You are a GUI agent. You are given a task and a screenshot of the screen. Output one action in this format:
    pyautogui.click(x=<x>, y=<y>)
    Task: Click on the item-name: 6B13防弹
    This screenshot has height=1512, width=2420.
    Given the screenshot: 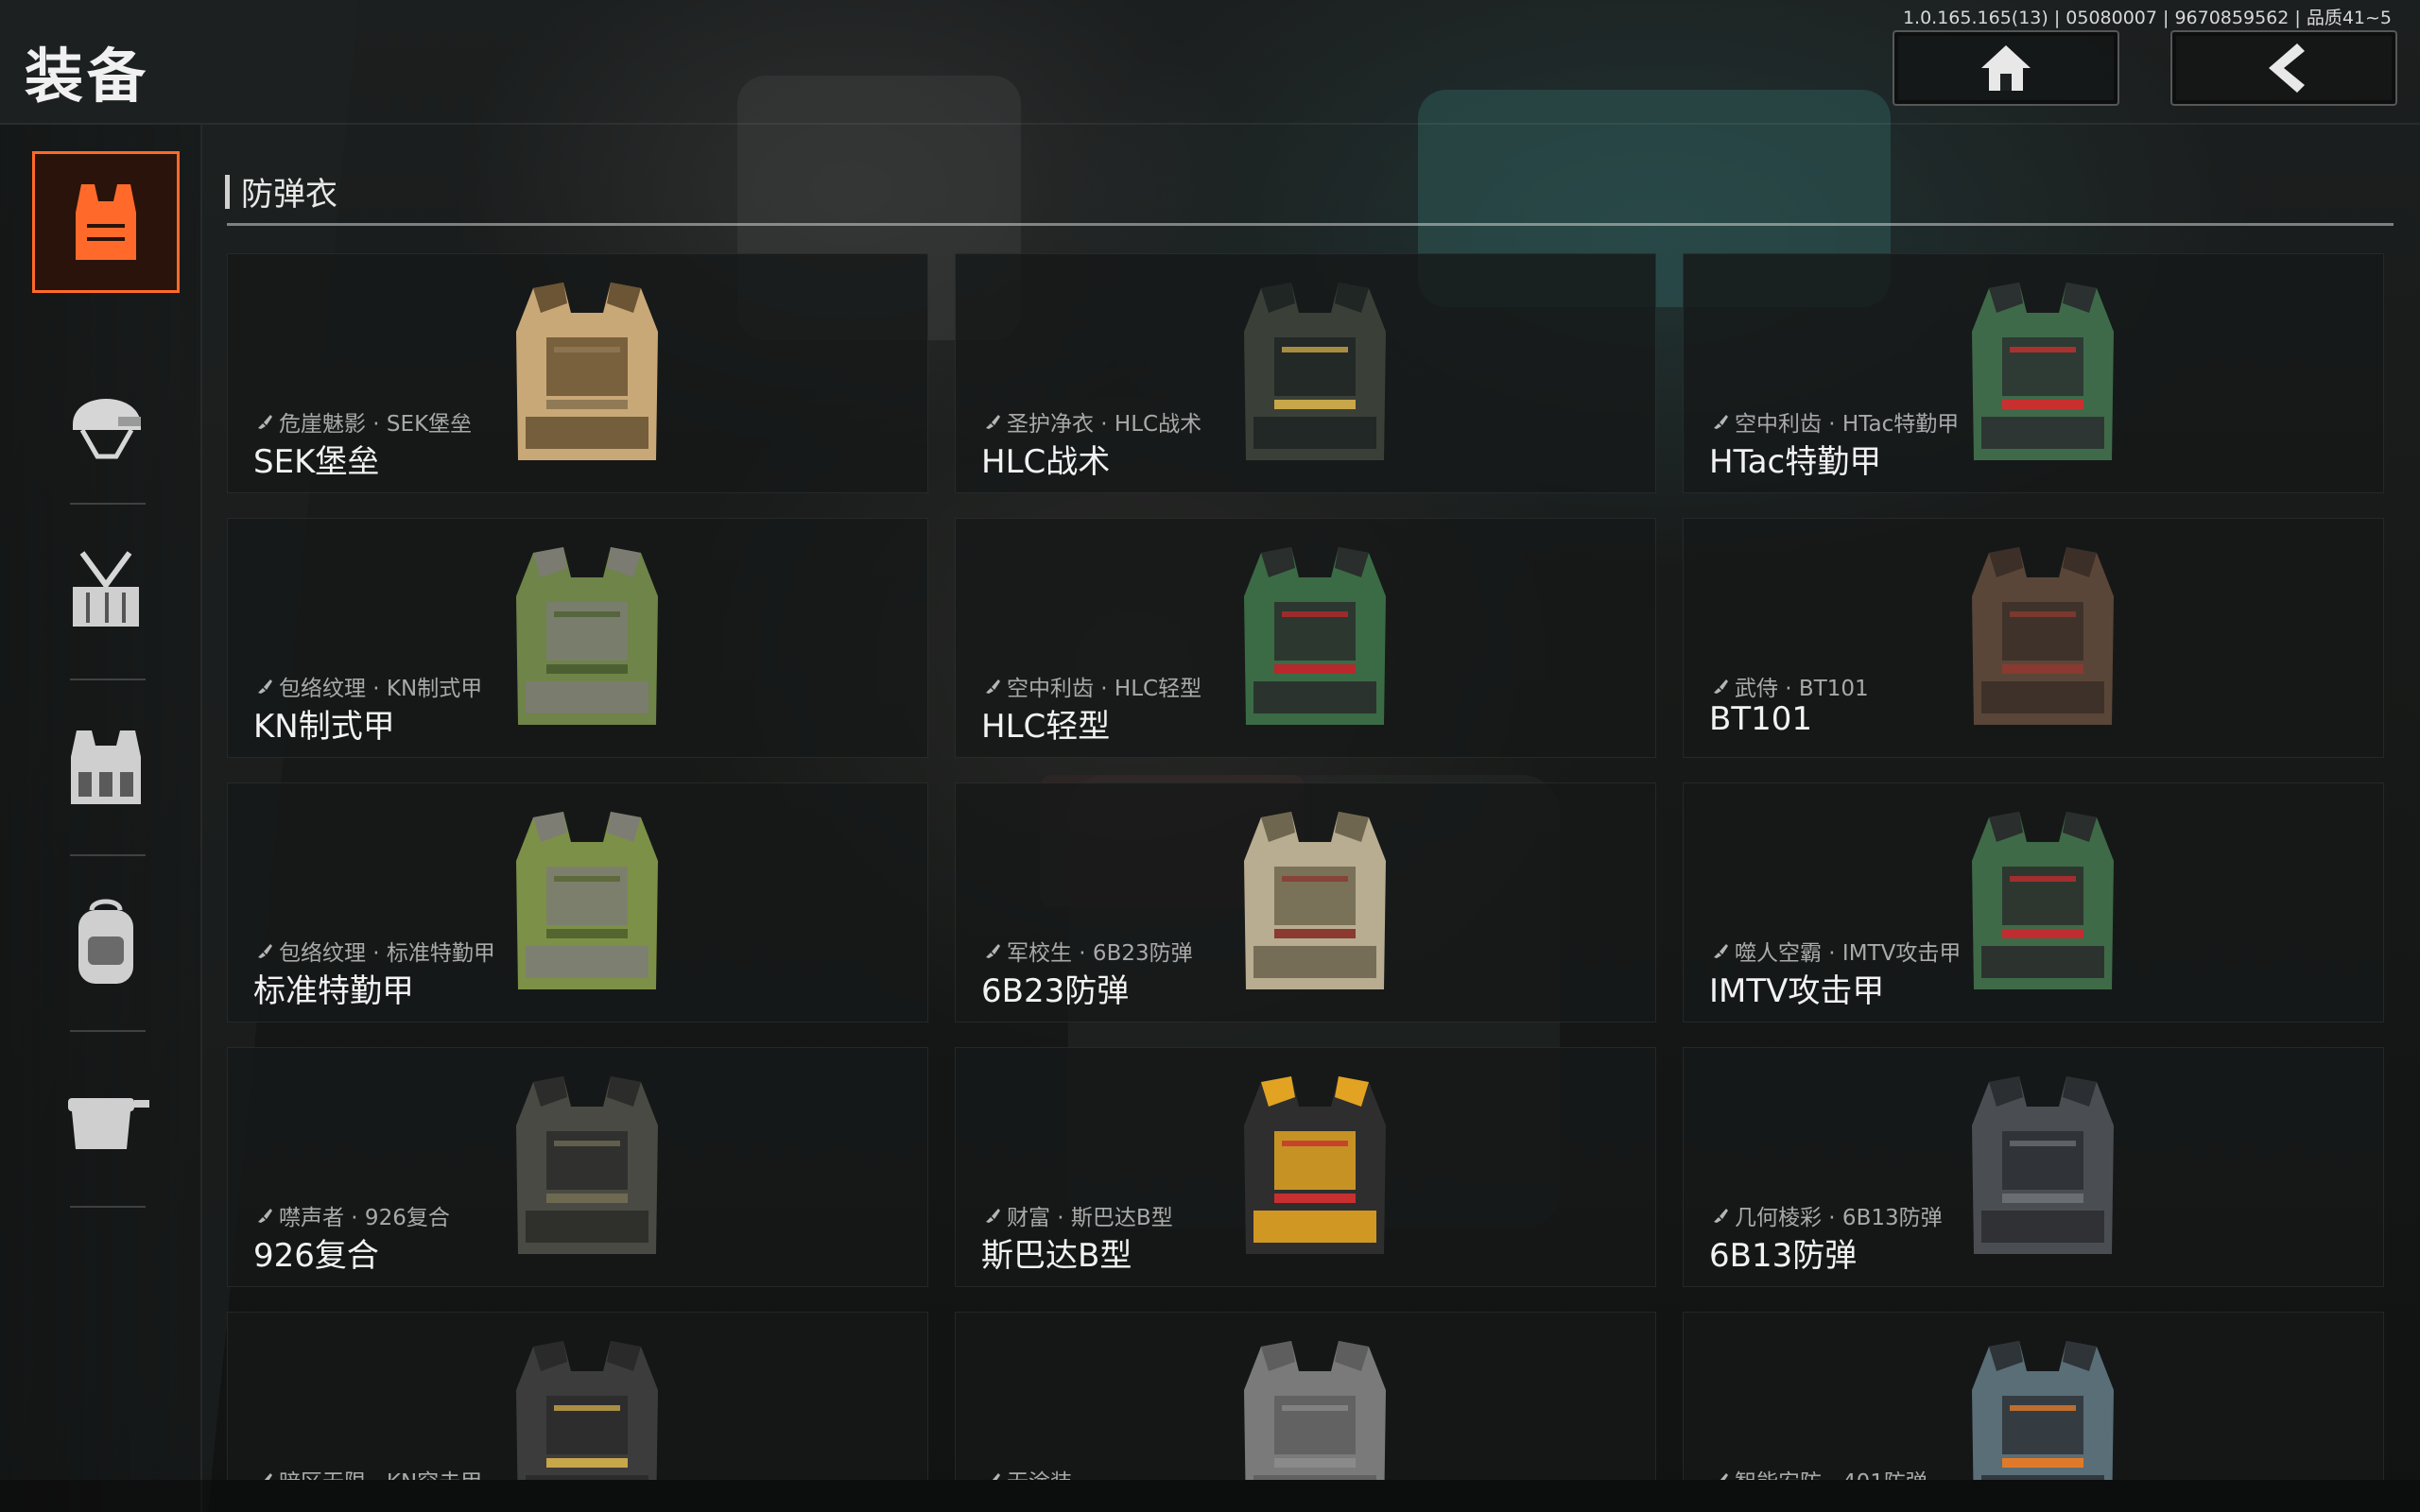 What is the action you would take?
    pyautogui.click(x=1783, y=1256)
    